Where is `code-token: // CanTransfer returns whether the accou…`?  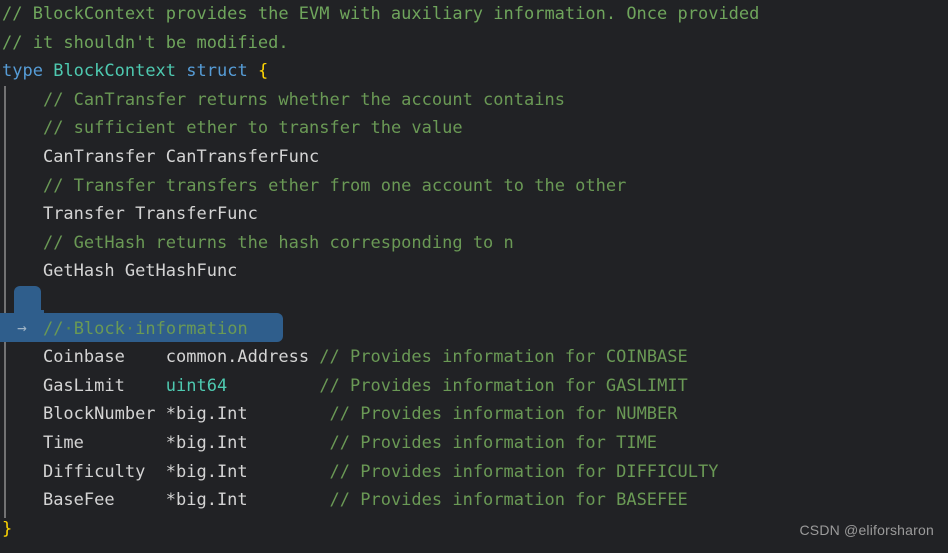 code-token: // CanTransfer returns whether the accou… is located at coordinates (303, 99).